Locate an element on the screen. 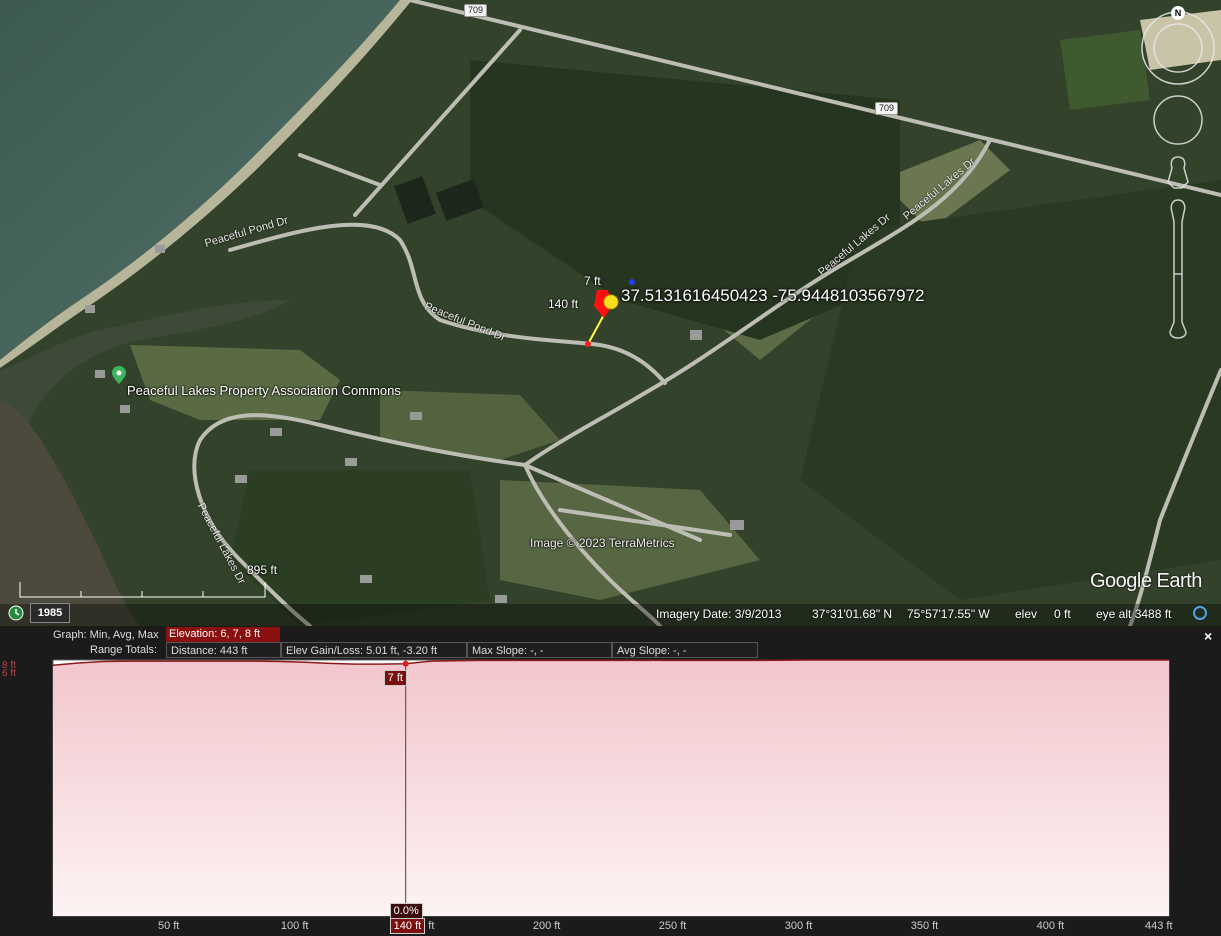  imagery-date: Imagery Date: 3/9/2013 is located at coordinates (719, 614).